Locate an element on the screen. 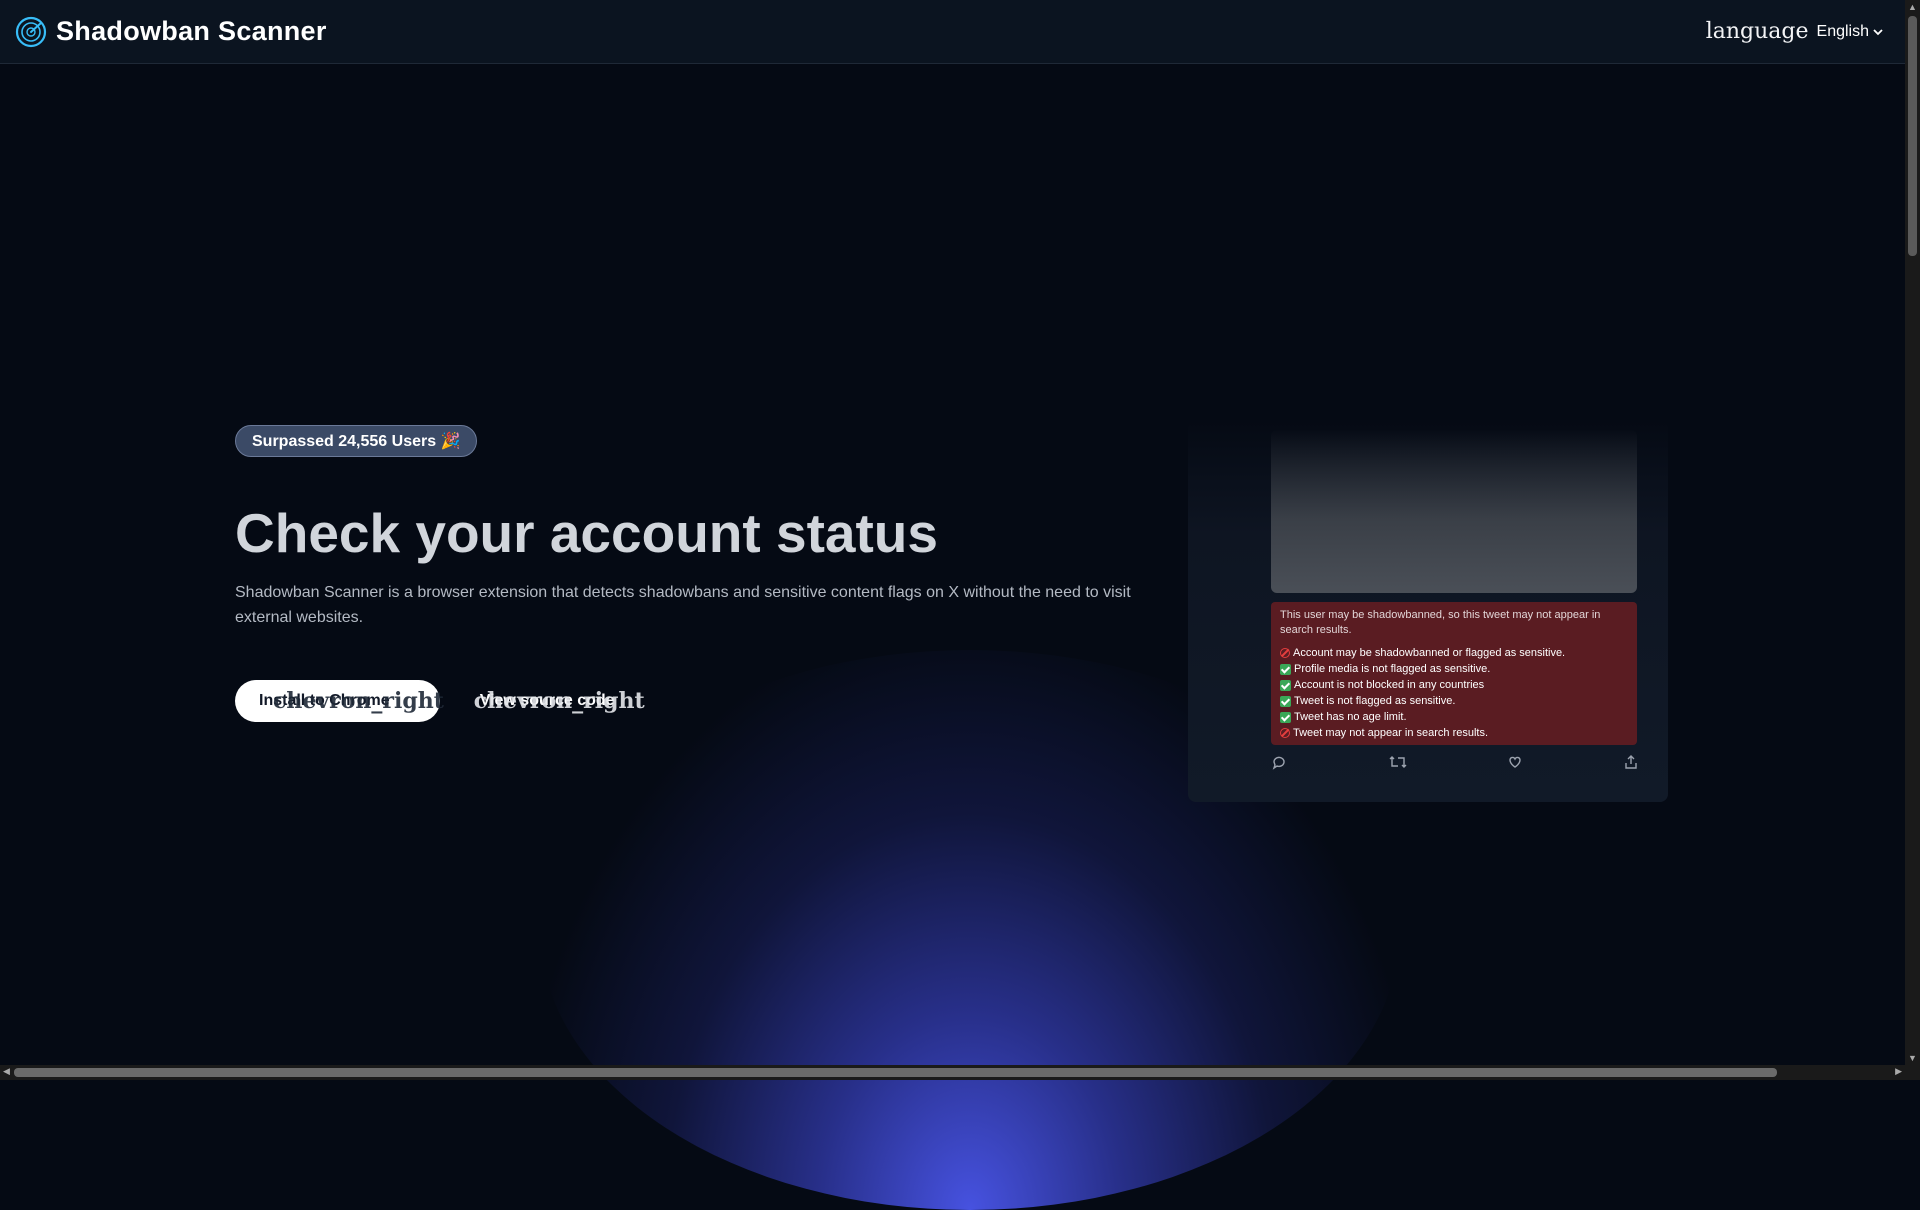 This screenshot has width=1920, height=1210. retweet-icon is located at coordinates (1398, 764).